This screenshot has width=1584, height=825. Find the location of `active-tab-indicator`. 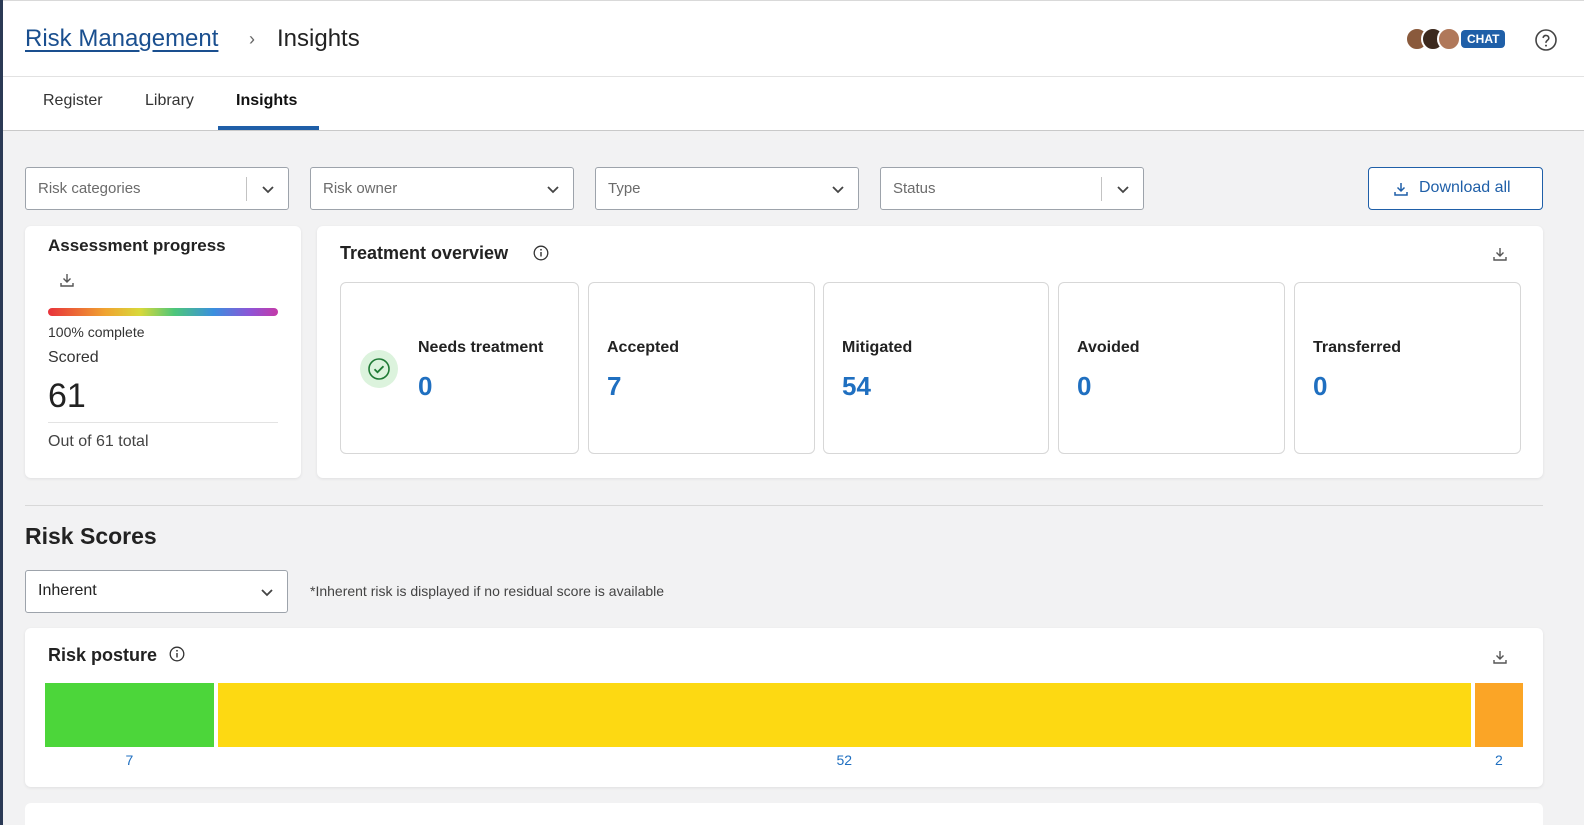

active-tab-indicator is located at coordinates (268, 128).